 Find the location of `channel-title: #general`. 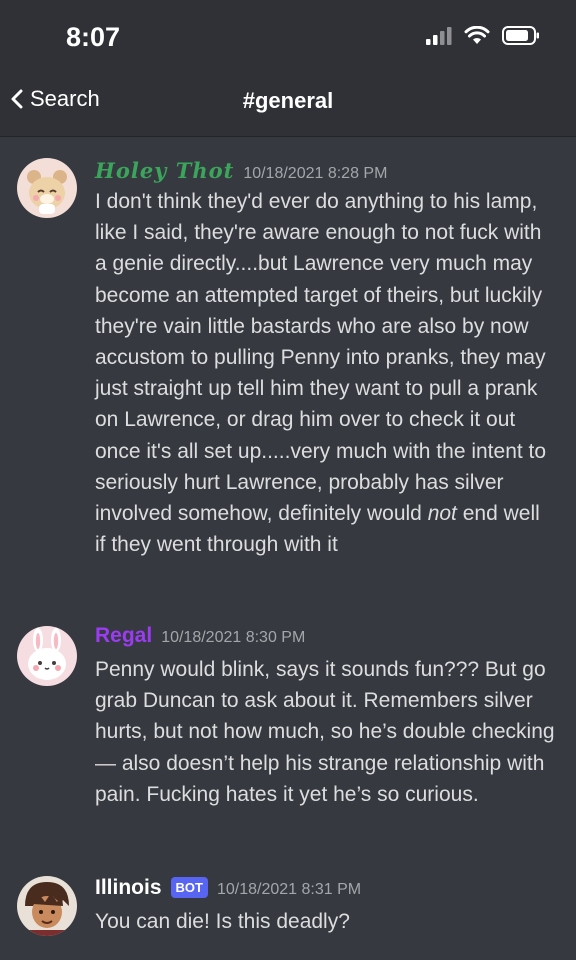

channel-title: #general is located at coordinates (288, 100).